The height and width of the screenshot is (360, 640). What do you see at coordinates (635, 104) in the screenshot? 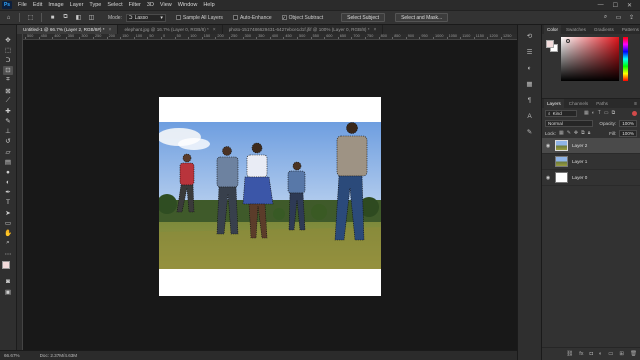
I see `panel-menu-icon: ≡` at bounding box center [635, 104].